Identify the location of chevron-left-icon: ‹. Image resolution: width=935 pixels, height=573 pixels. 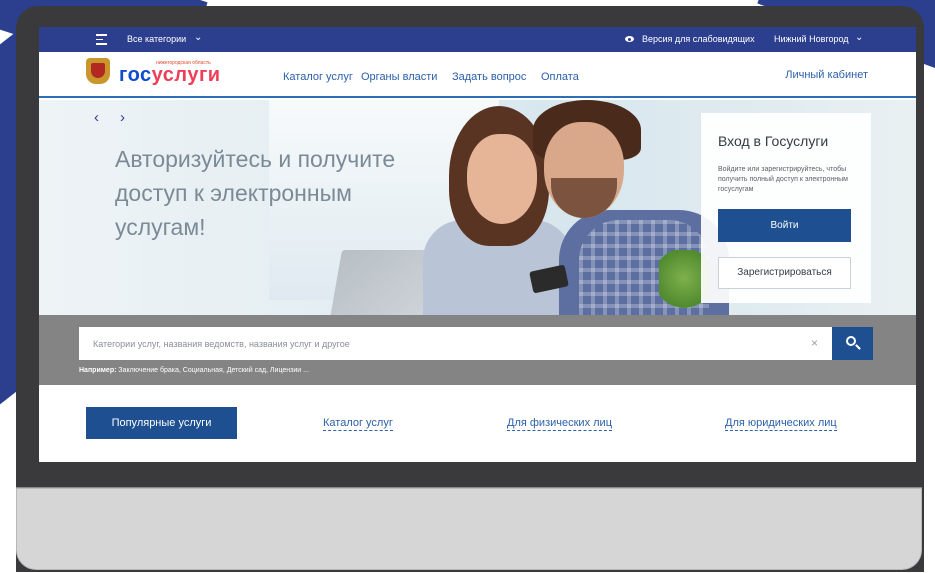
(96, 117).